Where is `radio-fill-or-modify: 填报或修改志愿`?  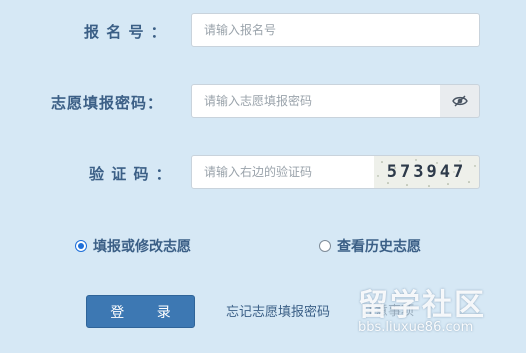 radio-fill-or-modify: 填报或修改志愿 is located at coordinates (133, 246).